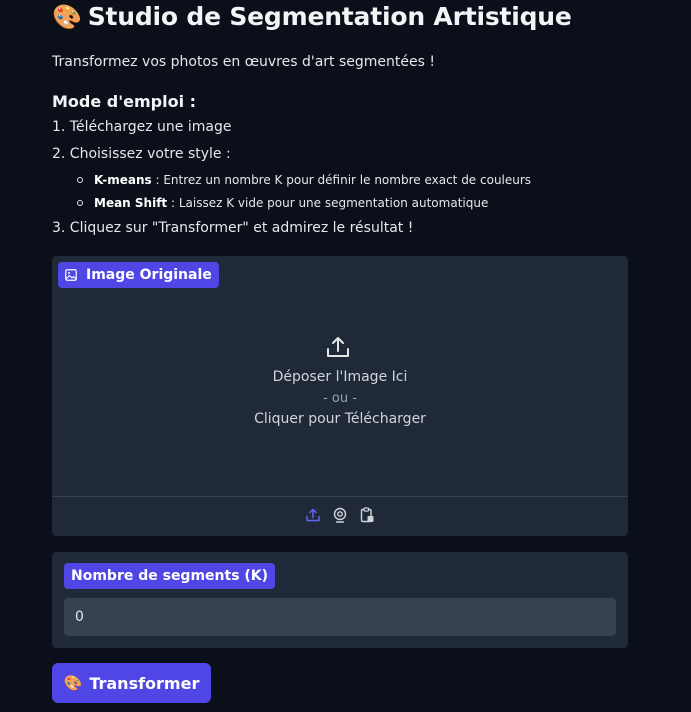 The height and width of the screenshot is (712, 691). I want to click on dropzone-text: Déposer l'Image Ici, so click(340, 377).